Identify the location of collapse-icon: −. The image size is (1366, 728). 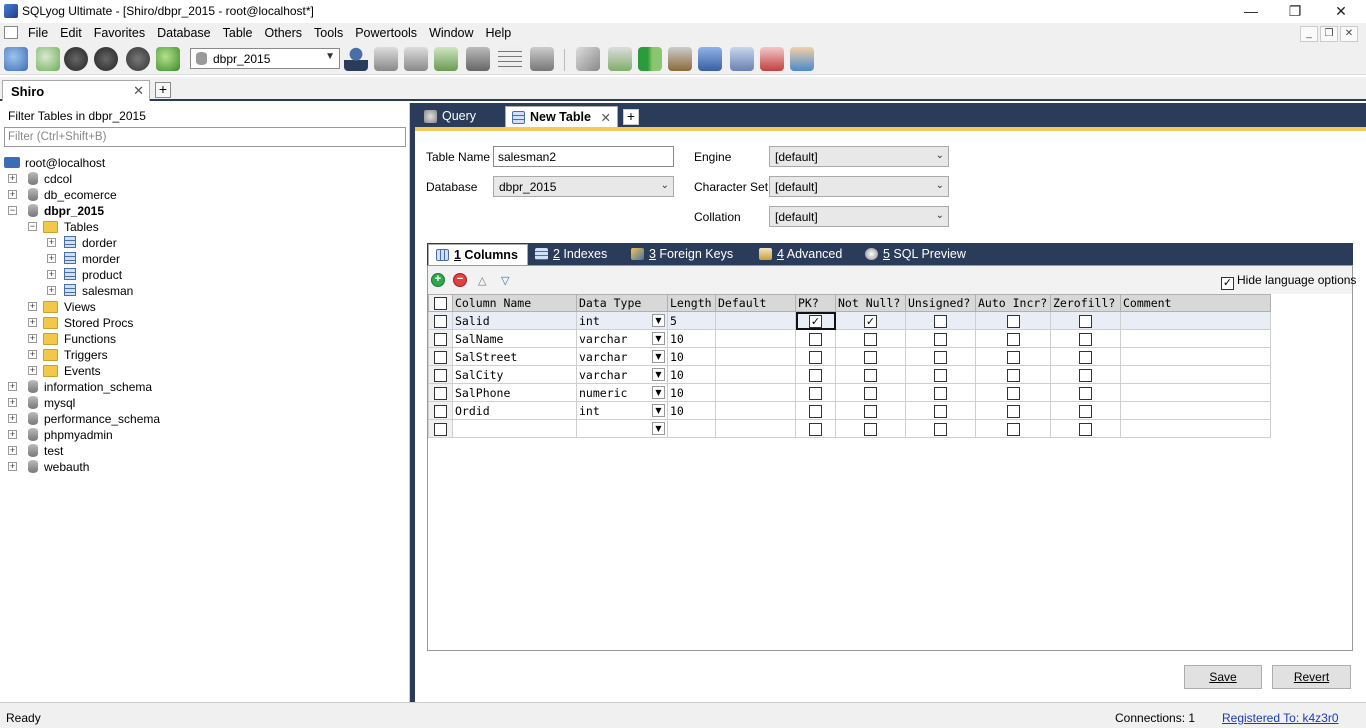
(12, 210).